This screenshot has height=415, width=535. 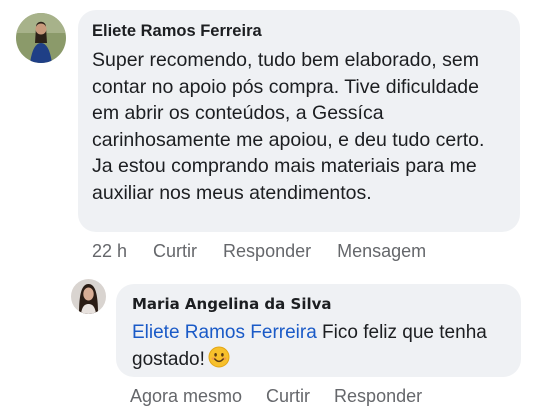 I want to click on reply-timestamp: Agora mesmo, so click(x=186, y=396).